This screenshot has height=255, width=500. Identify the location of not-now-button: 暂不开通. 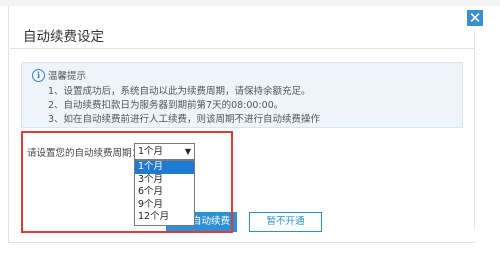
(285, 222).